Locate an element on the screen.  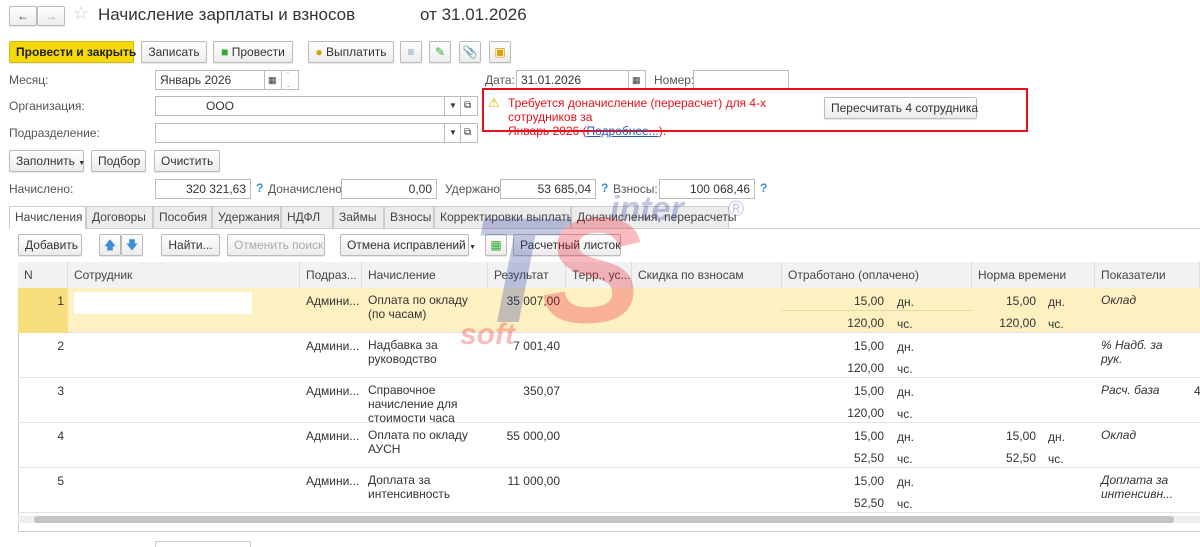
column-header-8: Норма времени is located at coordinates (1033, 275).